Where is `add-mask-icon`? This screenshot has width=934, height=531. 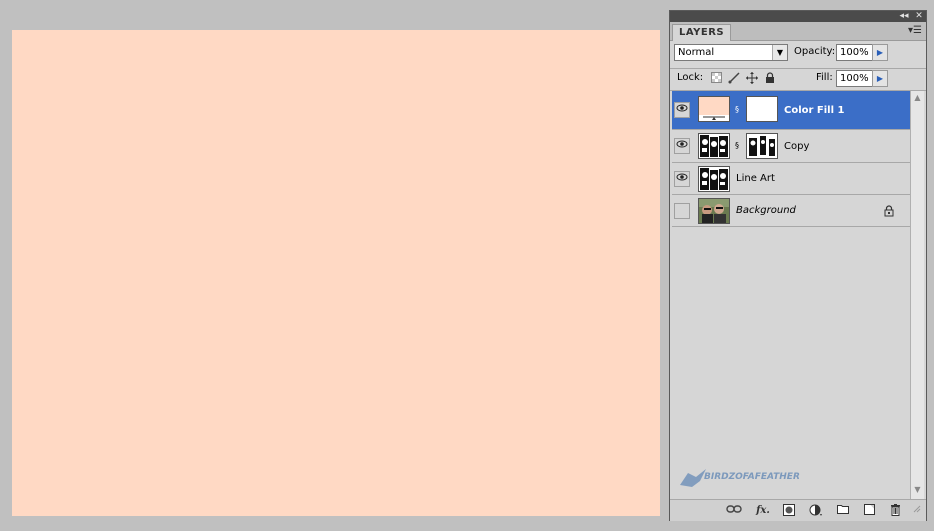
add-mask-icon is located at coordinates (789, 511).